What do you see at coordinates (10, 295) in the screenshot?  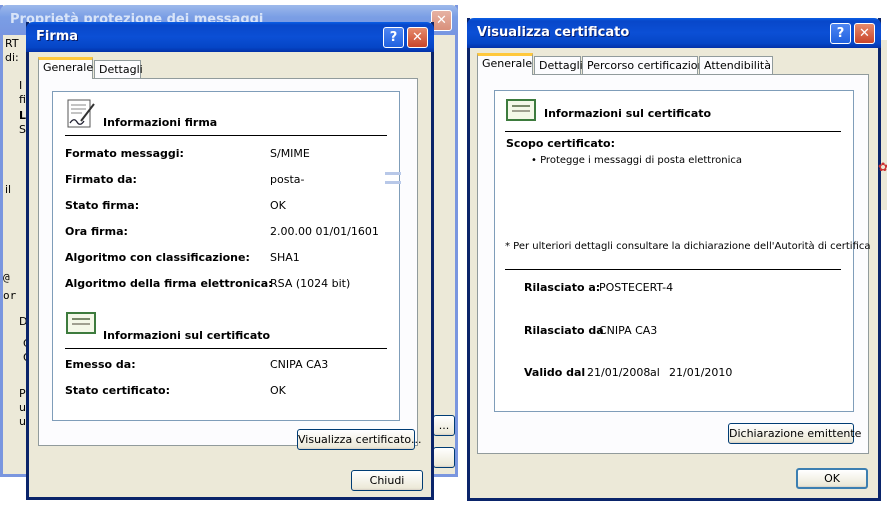 I see `fragment: or` at bounding box center [10, 295].